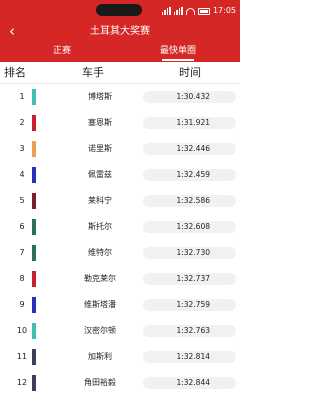 The height and width of the screenshot is (400, 320). What do you see at coordinates (189, 253) in the screenshot?
I see `row-lap-time: 1:32.730` at bounding box center [189, 253].